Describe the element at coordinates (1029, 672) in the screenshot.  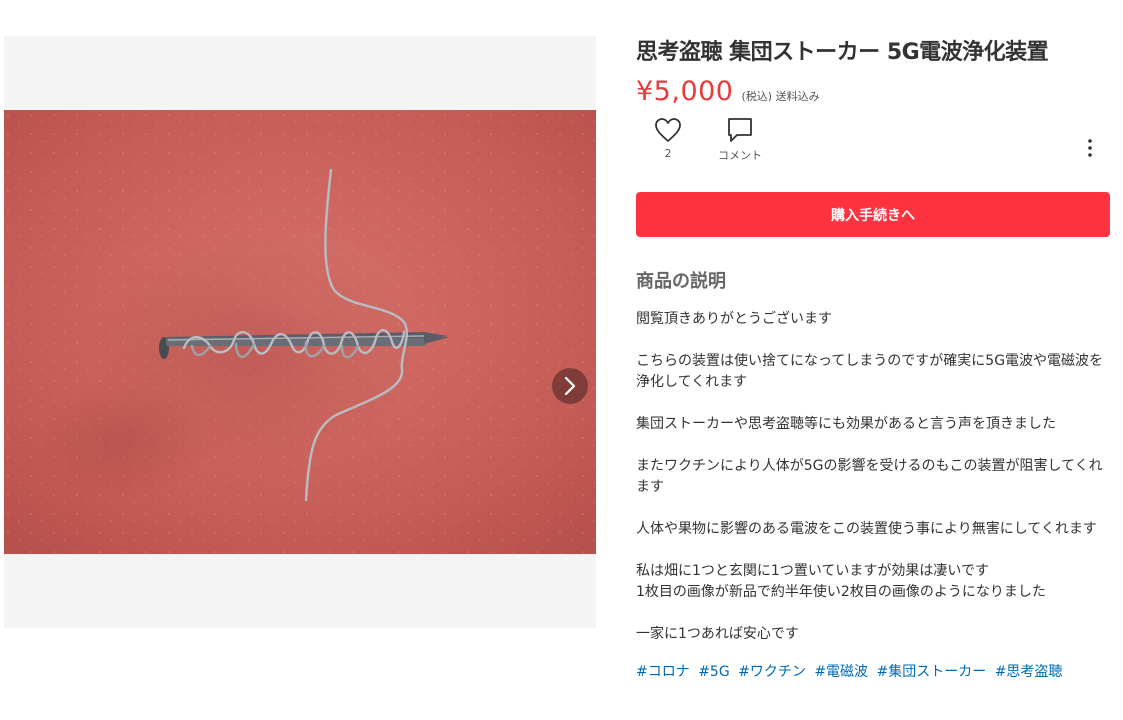
I see `tag-link: #思考盗聴` at that location.